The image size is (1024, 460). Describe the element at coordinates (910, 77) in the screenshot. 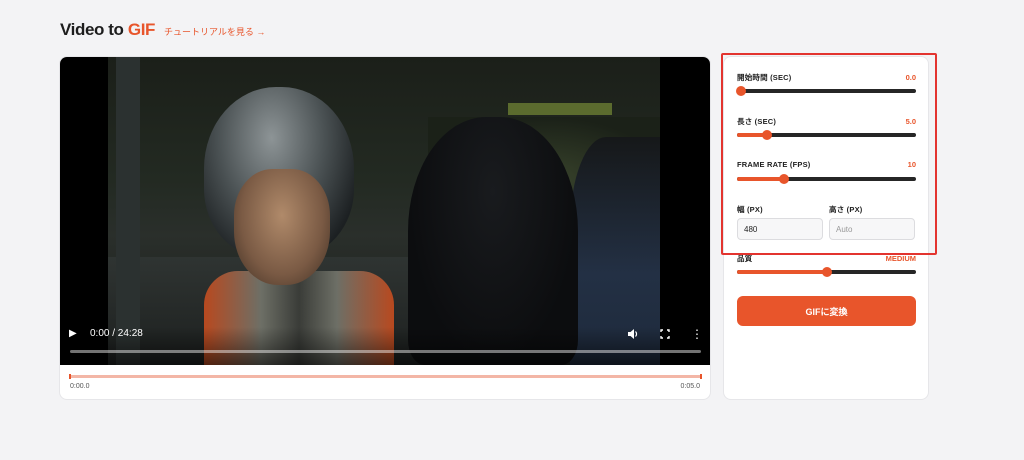

I see `start-time-value: 0.0` at that location.